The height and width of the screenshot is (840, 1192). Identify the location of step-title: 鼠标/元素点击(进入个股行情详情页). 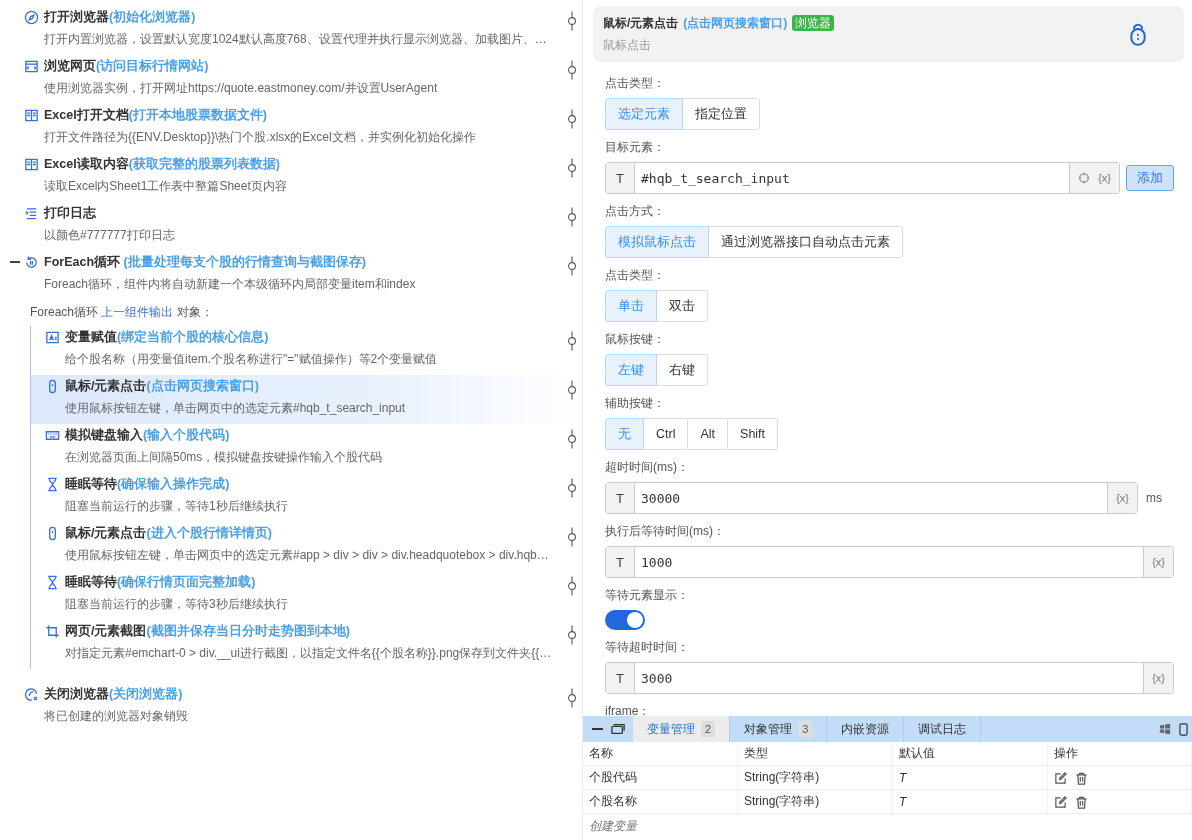
(168, 533).